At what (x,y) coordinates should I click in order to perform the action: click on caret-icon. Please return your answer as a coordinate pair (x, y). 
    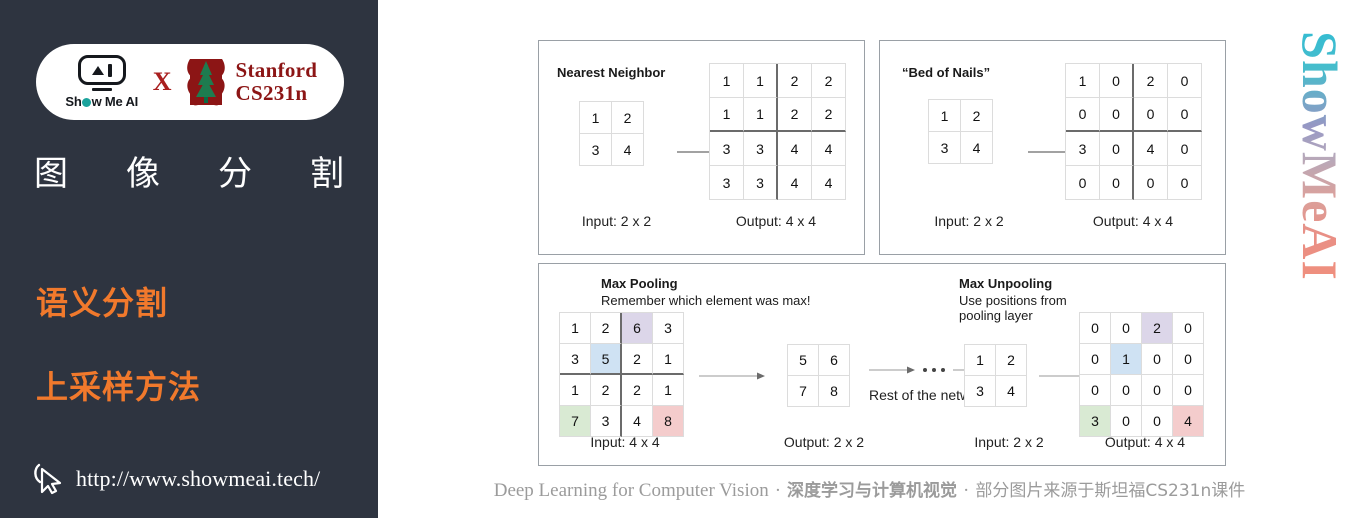
    Looking at the image, I should click on (97, 70).